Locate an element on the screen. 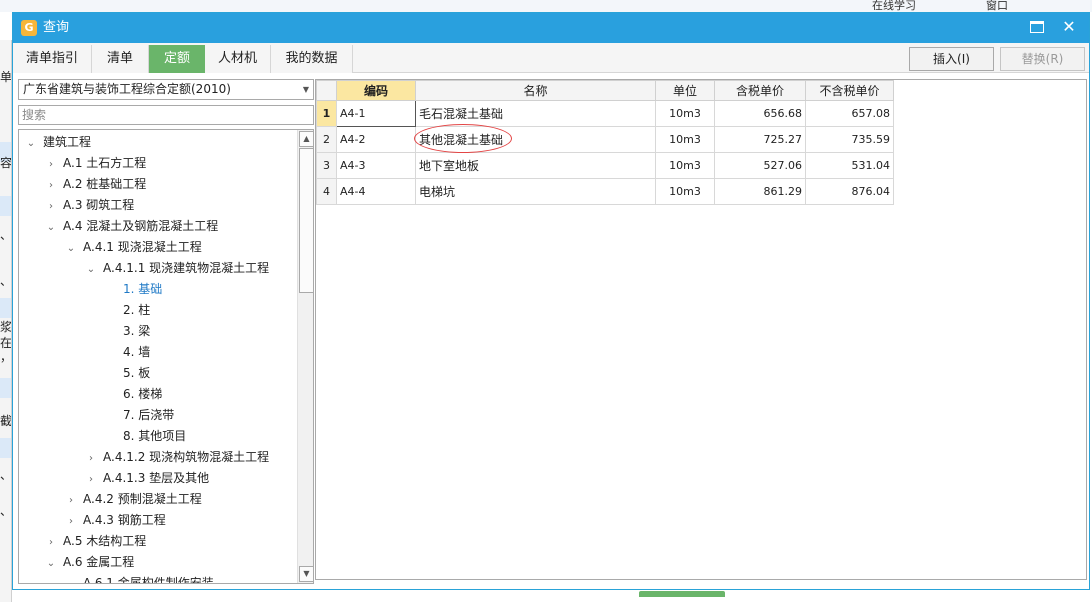 This screenshot has width=1092, height=602. cell-price-without-tax: 735.59 is located at coordinates (849, 139).